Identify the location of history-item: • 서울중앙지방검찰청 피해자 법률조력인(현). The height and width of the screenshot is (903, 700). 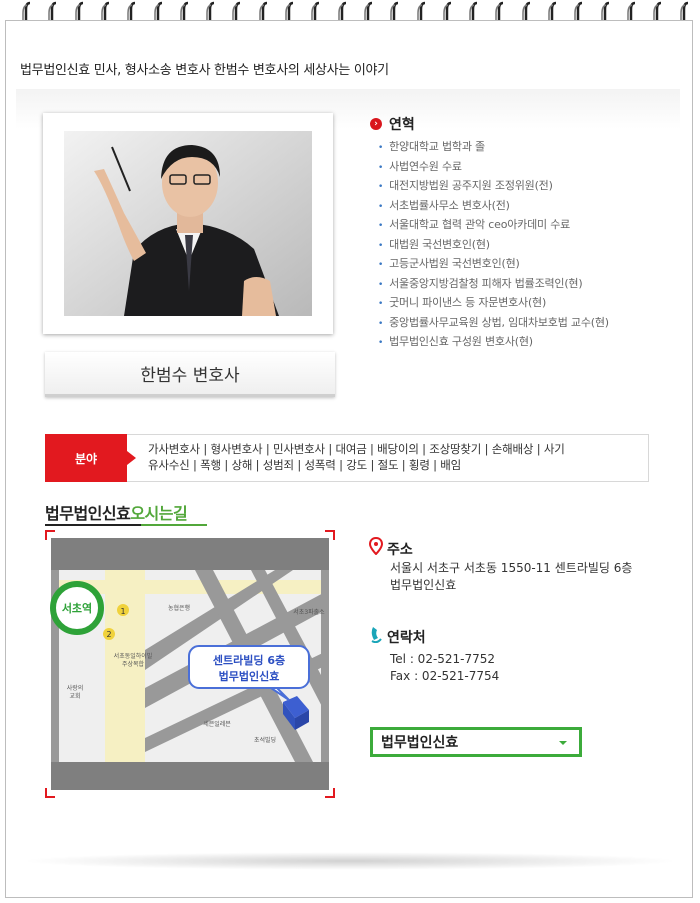
(493, 284).